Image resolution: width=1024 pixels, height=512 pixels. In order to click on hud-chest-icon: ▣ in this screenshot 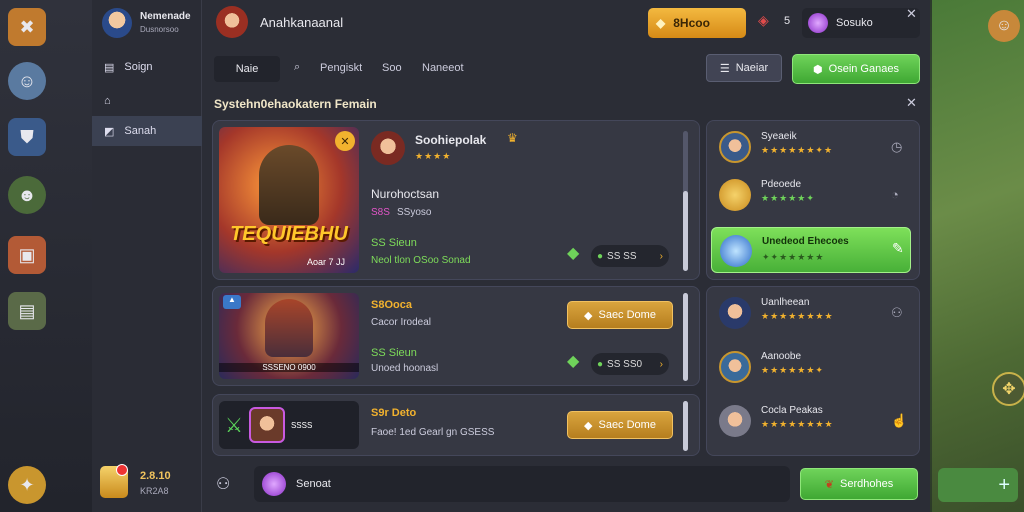, I will do `click(27, 255)`.